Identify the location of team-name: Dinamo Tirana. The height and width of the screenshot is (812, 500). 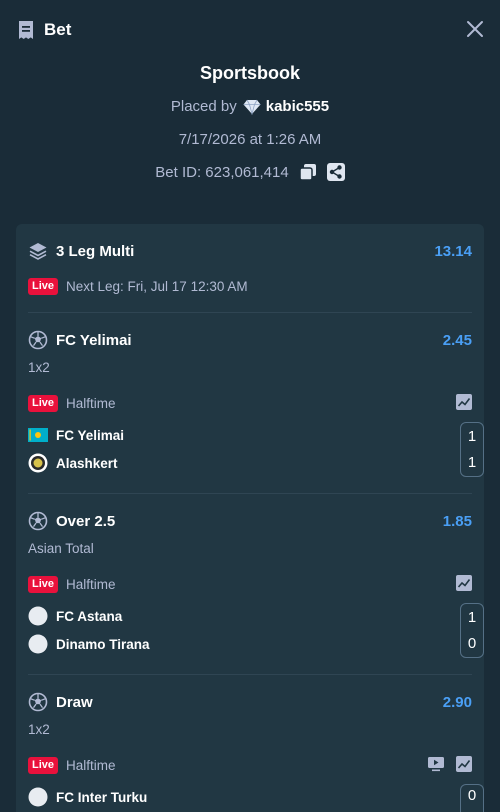
(103, 644).